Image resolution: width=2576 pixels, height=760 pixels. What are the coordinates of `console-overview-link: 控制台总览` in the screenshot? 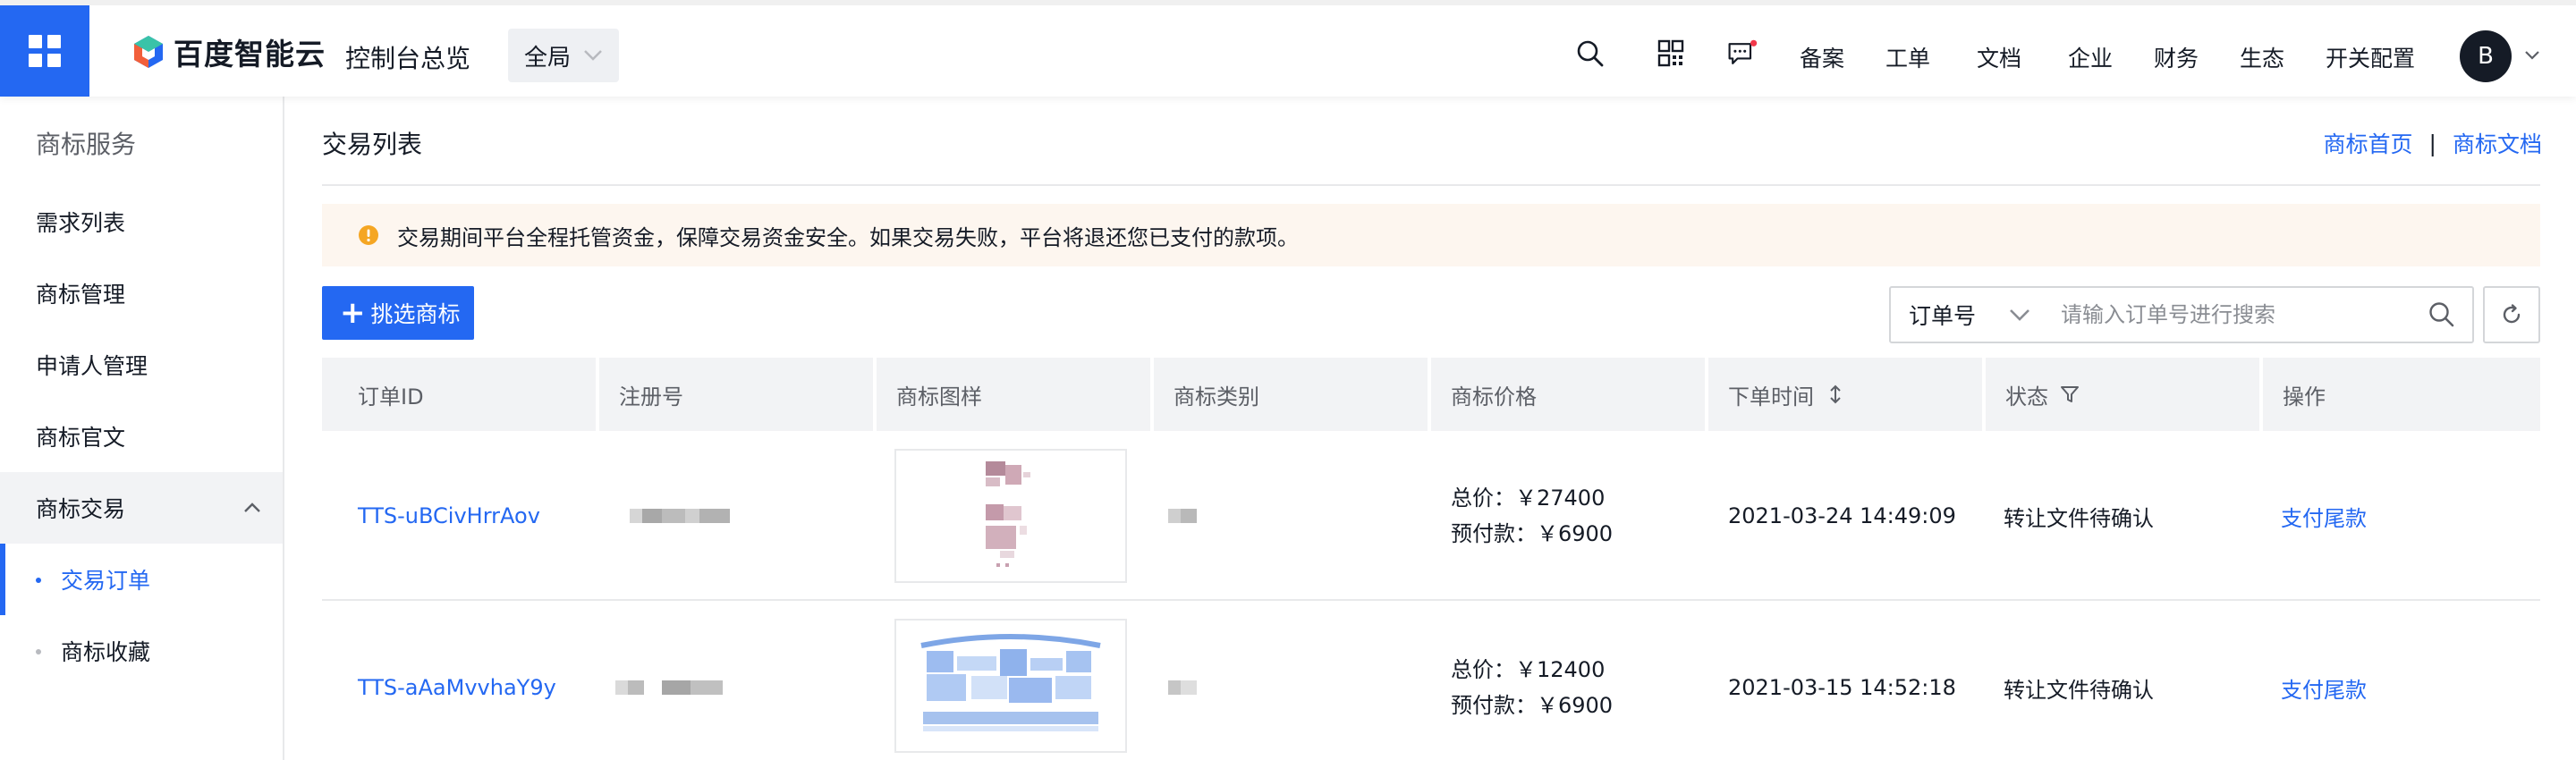 It's located at (407, 57).